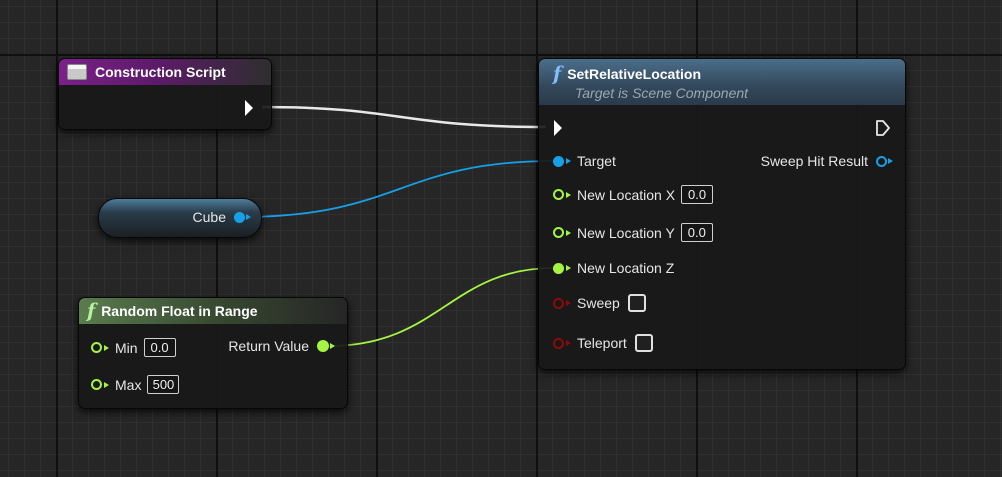 This screenshot has height=477, width=1002. I want to click on sweep-label: Sweep, so click(598, 303).